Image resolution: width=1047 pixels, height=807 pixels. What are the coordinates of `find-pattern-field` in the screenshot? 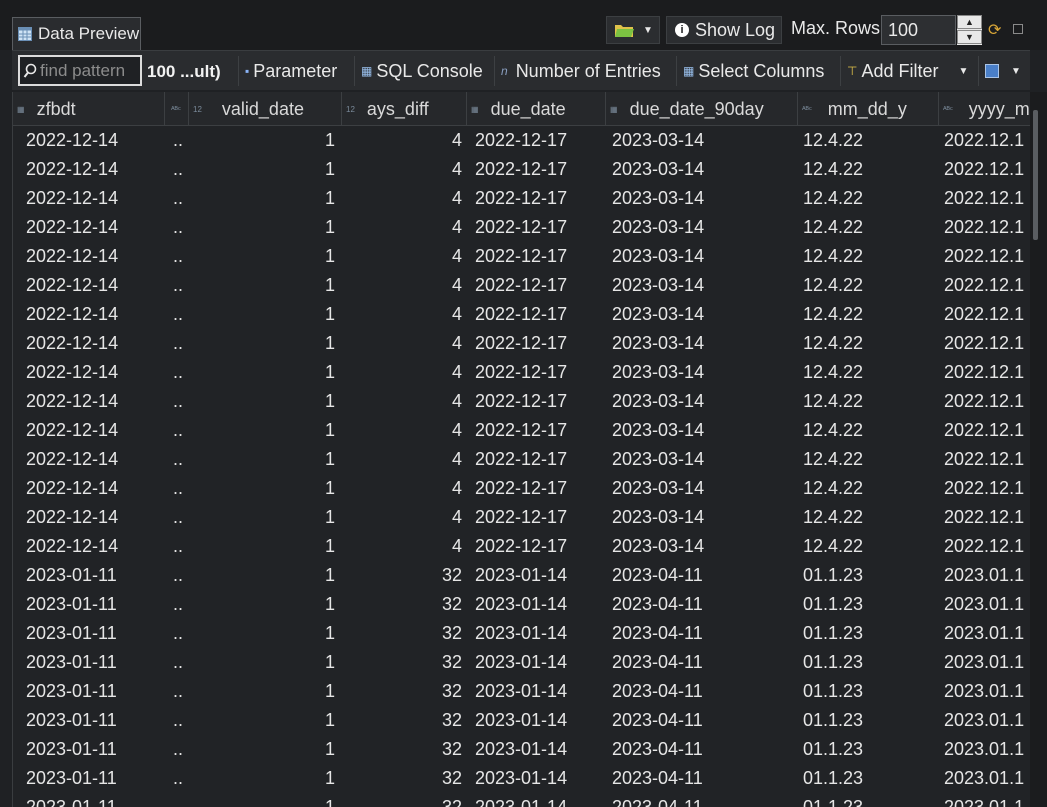 It's located at (80, 70).